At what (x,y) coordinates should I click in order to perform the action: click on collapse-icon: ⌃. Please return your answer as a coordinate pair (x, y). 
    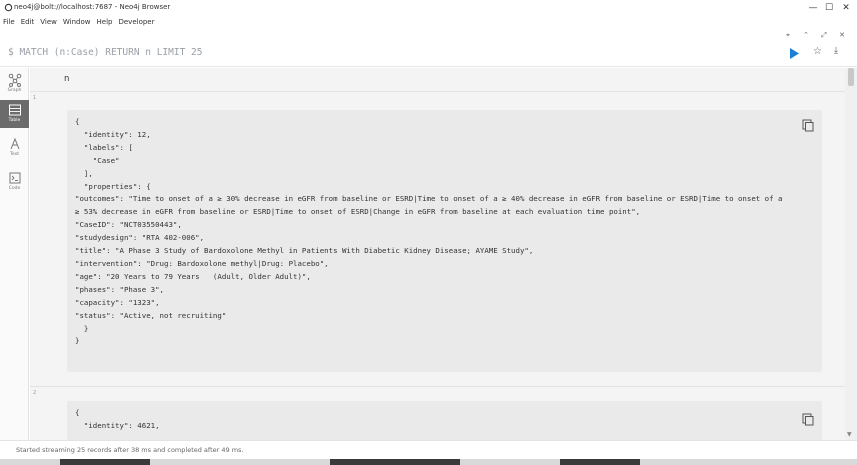
    Looking at the image, I should click on (806, 35).